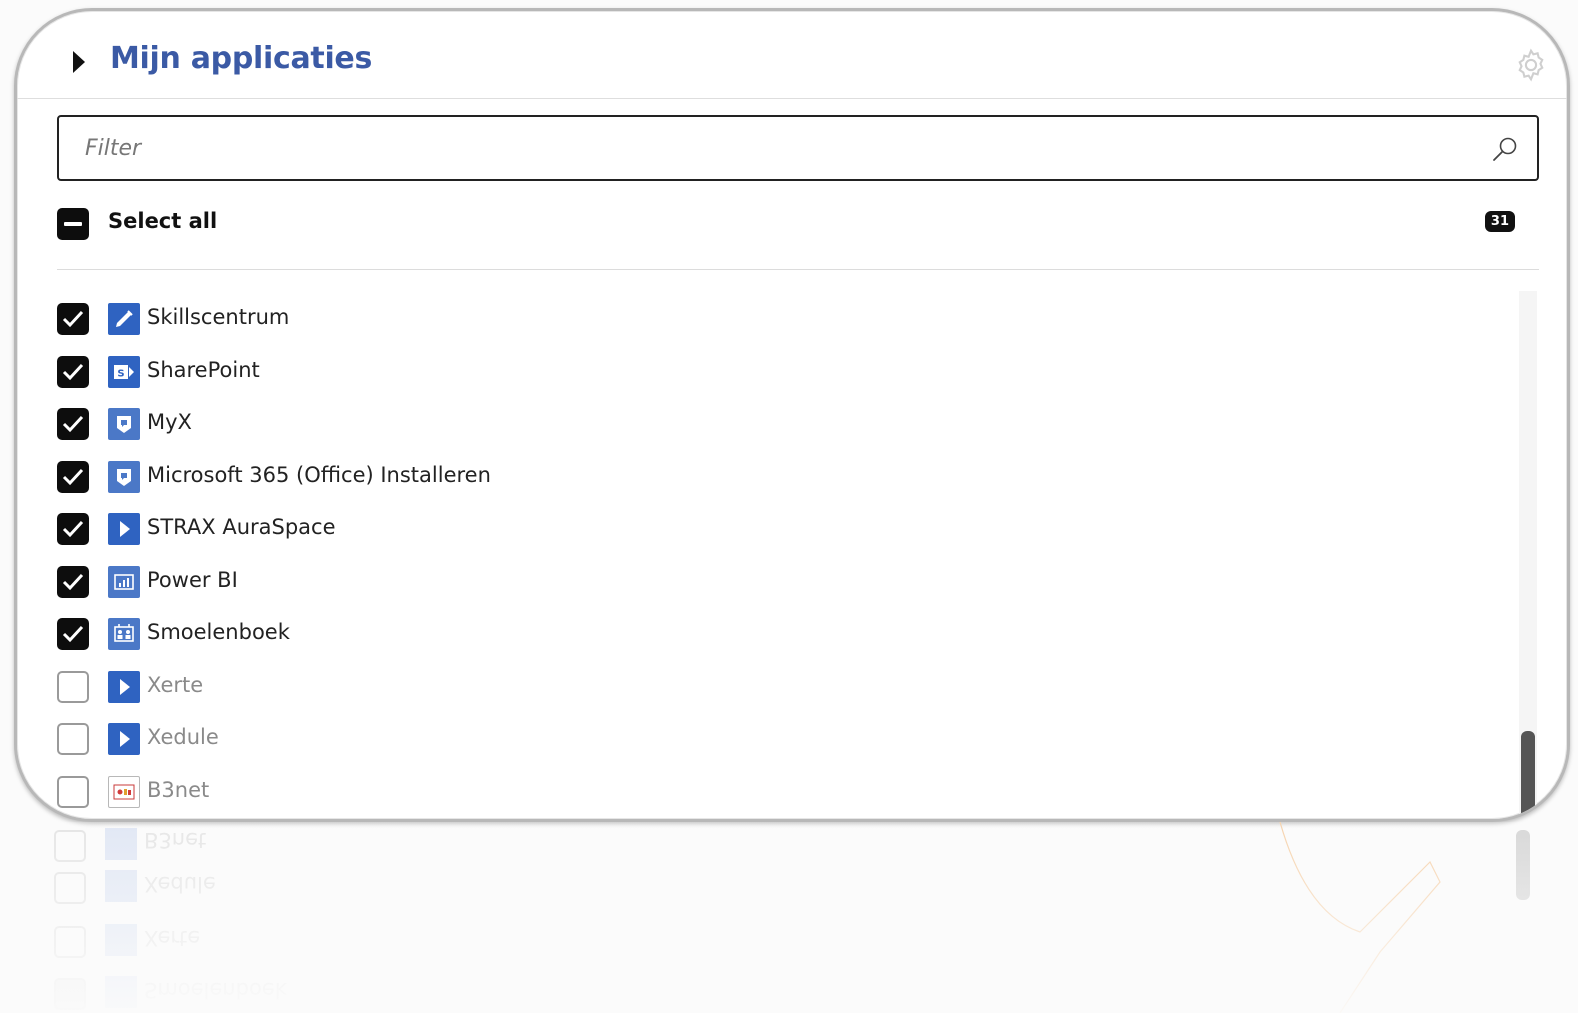 This screenshot has height=1013, width=1578. What do you see at coordinates (1523, 865) in the screenshot?
I see `reflection-scrollbar` at bounding box center [1523, 865].